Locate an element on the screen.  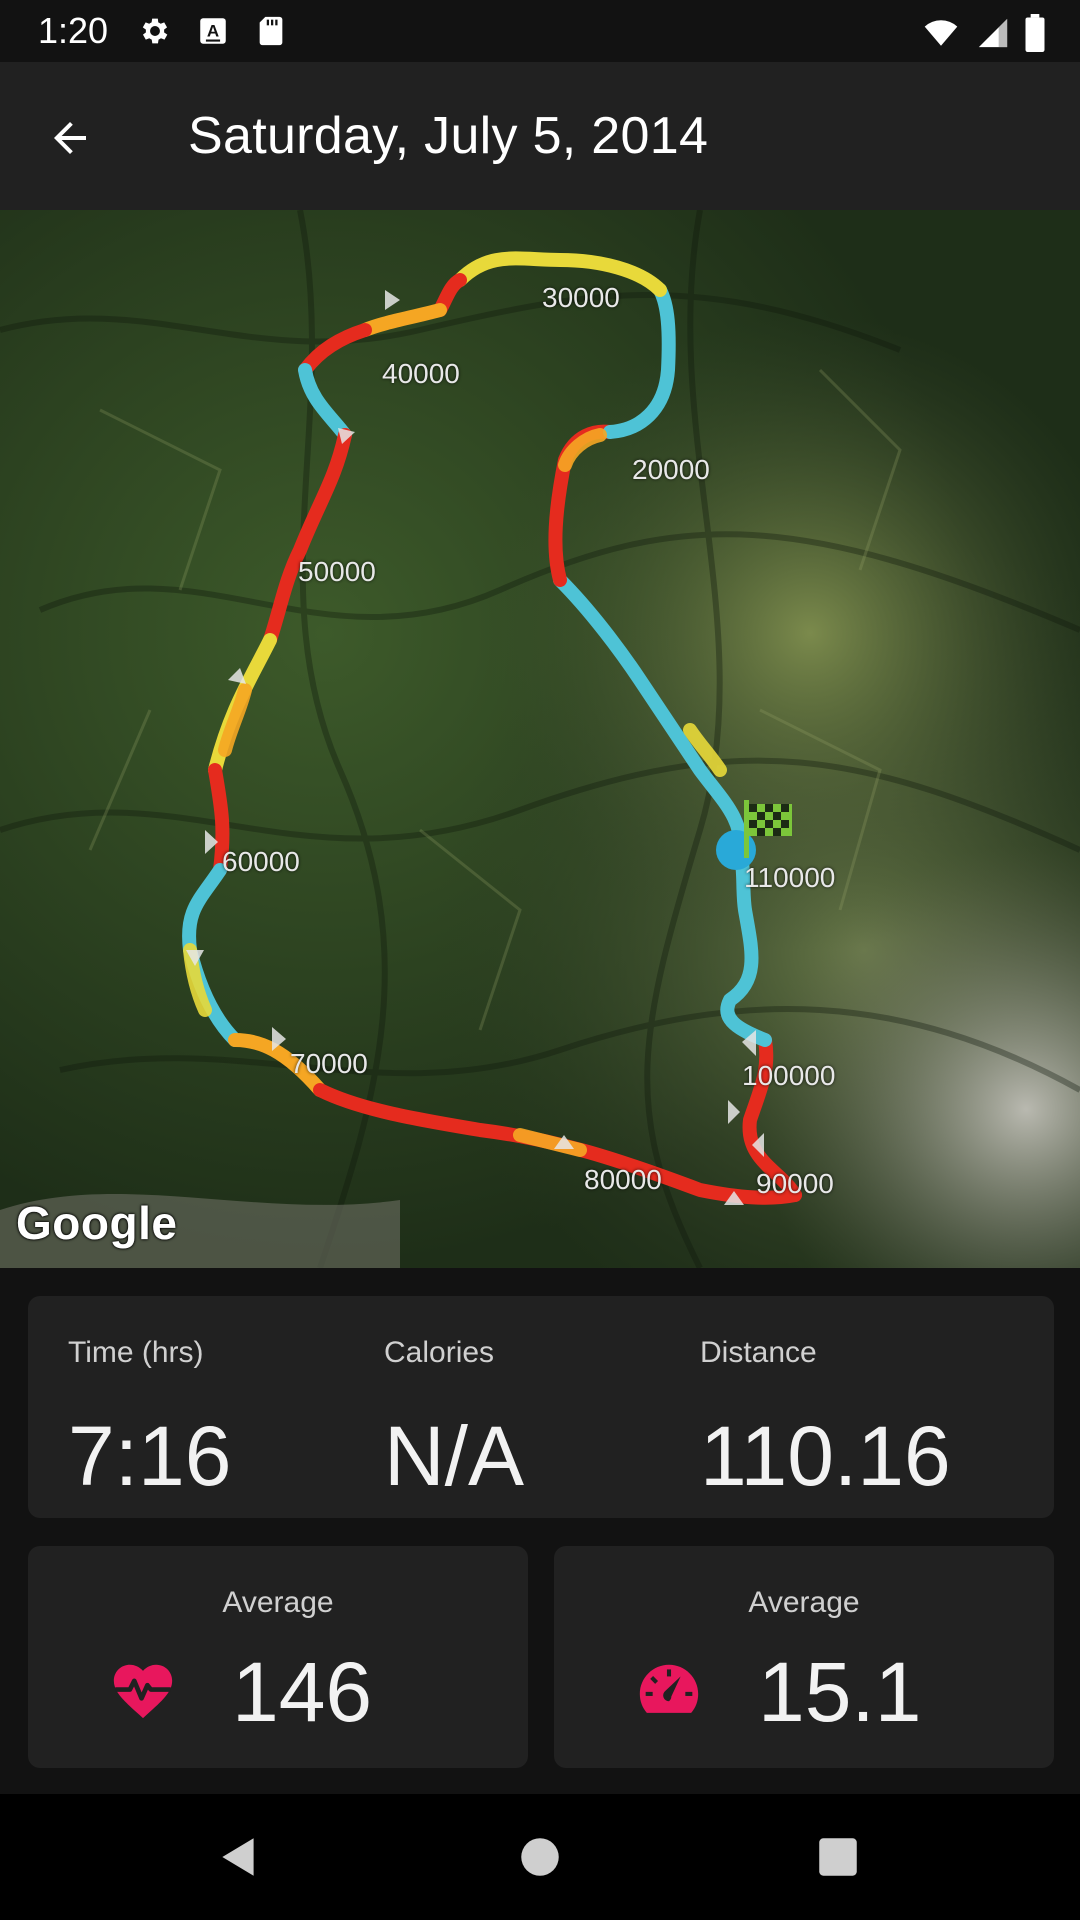
distance-marker: 40000 is located at coordinates (421, 373).